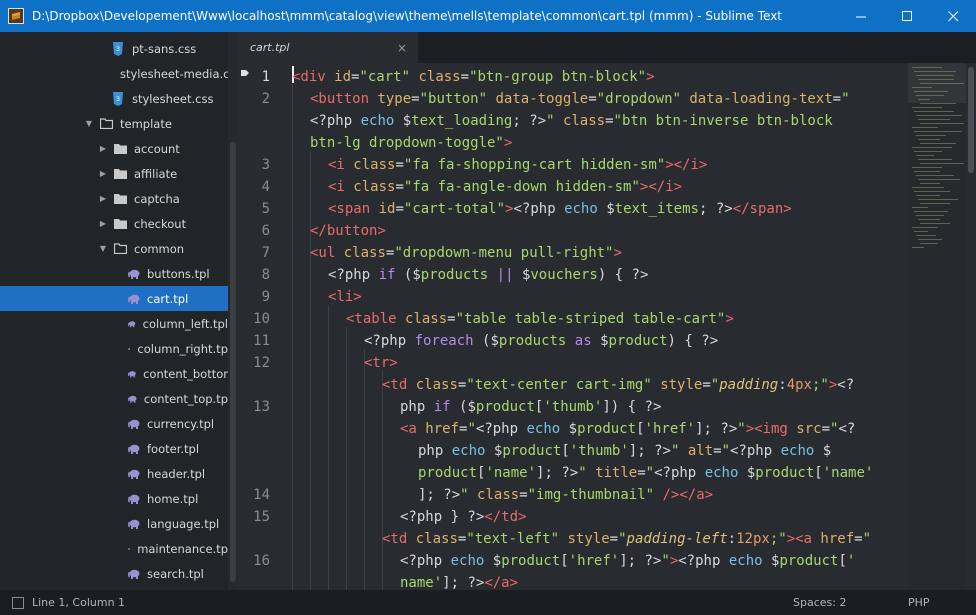 The width and height of the screenshot is (976, 615). Describe the element at coordinates (114, 323) in the screenshot. I see `sidebar-item: column_left.tpl` at that location.